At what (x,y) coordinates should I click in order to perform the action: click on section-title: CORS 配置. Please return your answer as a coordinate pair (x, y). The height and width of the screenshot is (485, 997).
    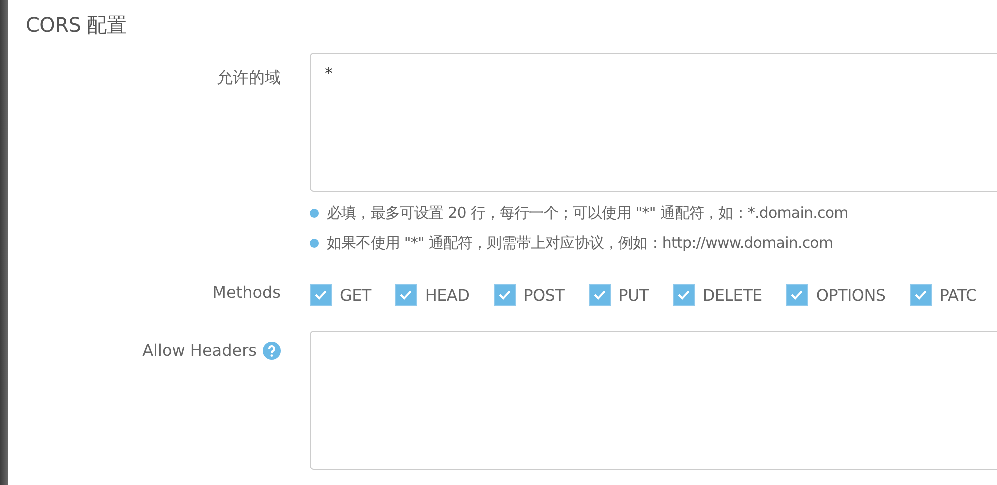
    Looking at the image, I should click on (77, 25).